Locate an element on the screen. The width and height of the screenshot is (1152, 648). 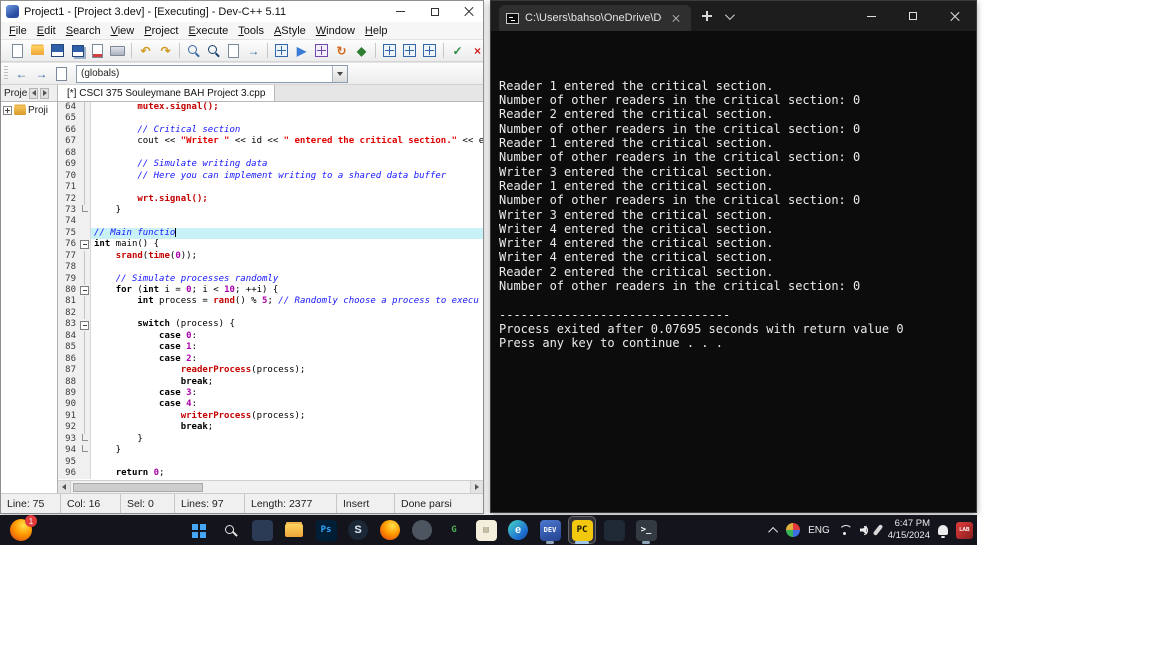
menu-item: View is located at coordinates (123, 31).